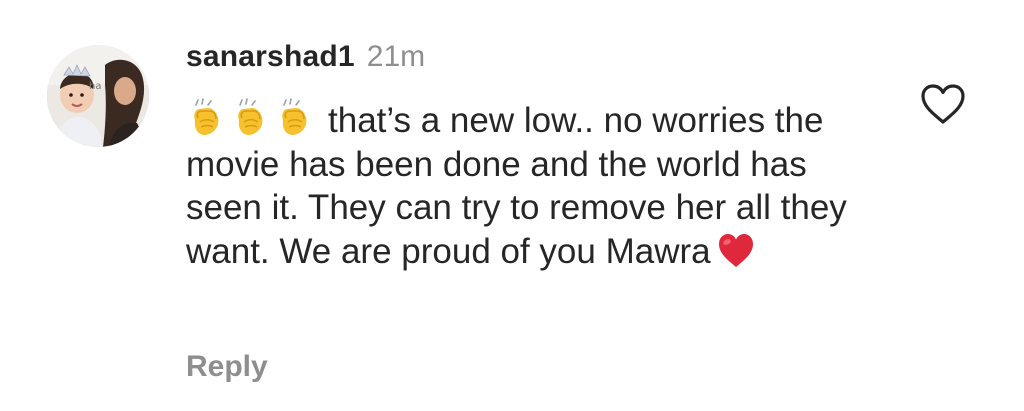 The image size is (1024, 411). What do you see at coordinates (735, 250) in the screenshot?
I see `red-heart-icon` at bounding box center [735, 250].